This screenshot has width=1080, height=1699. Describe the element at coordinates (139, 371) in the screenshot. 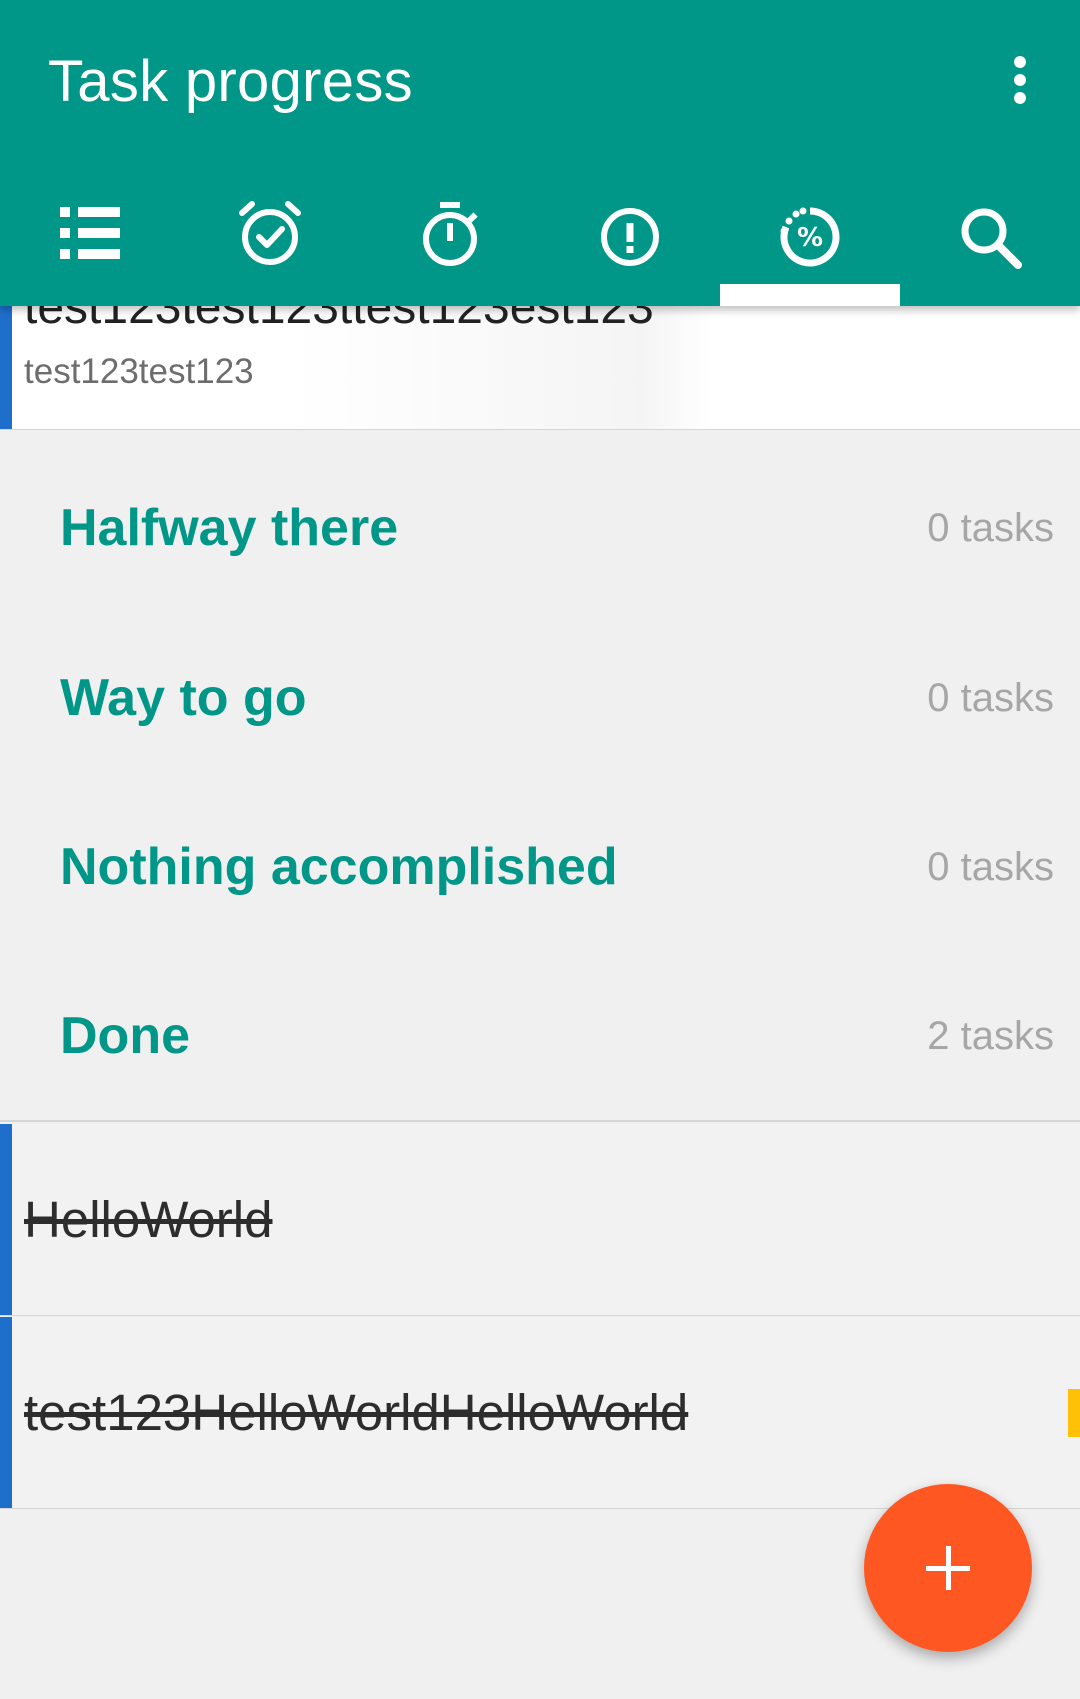

I see `task-subtitle: test123test123` at that location.